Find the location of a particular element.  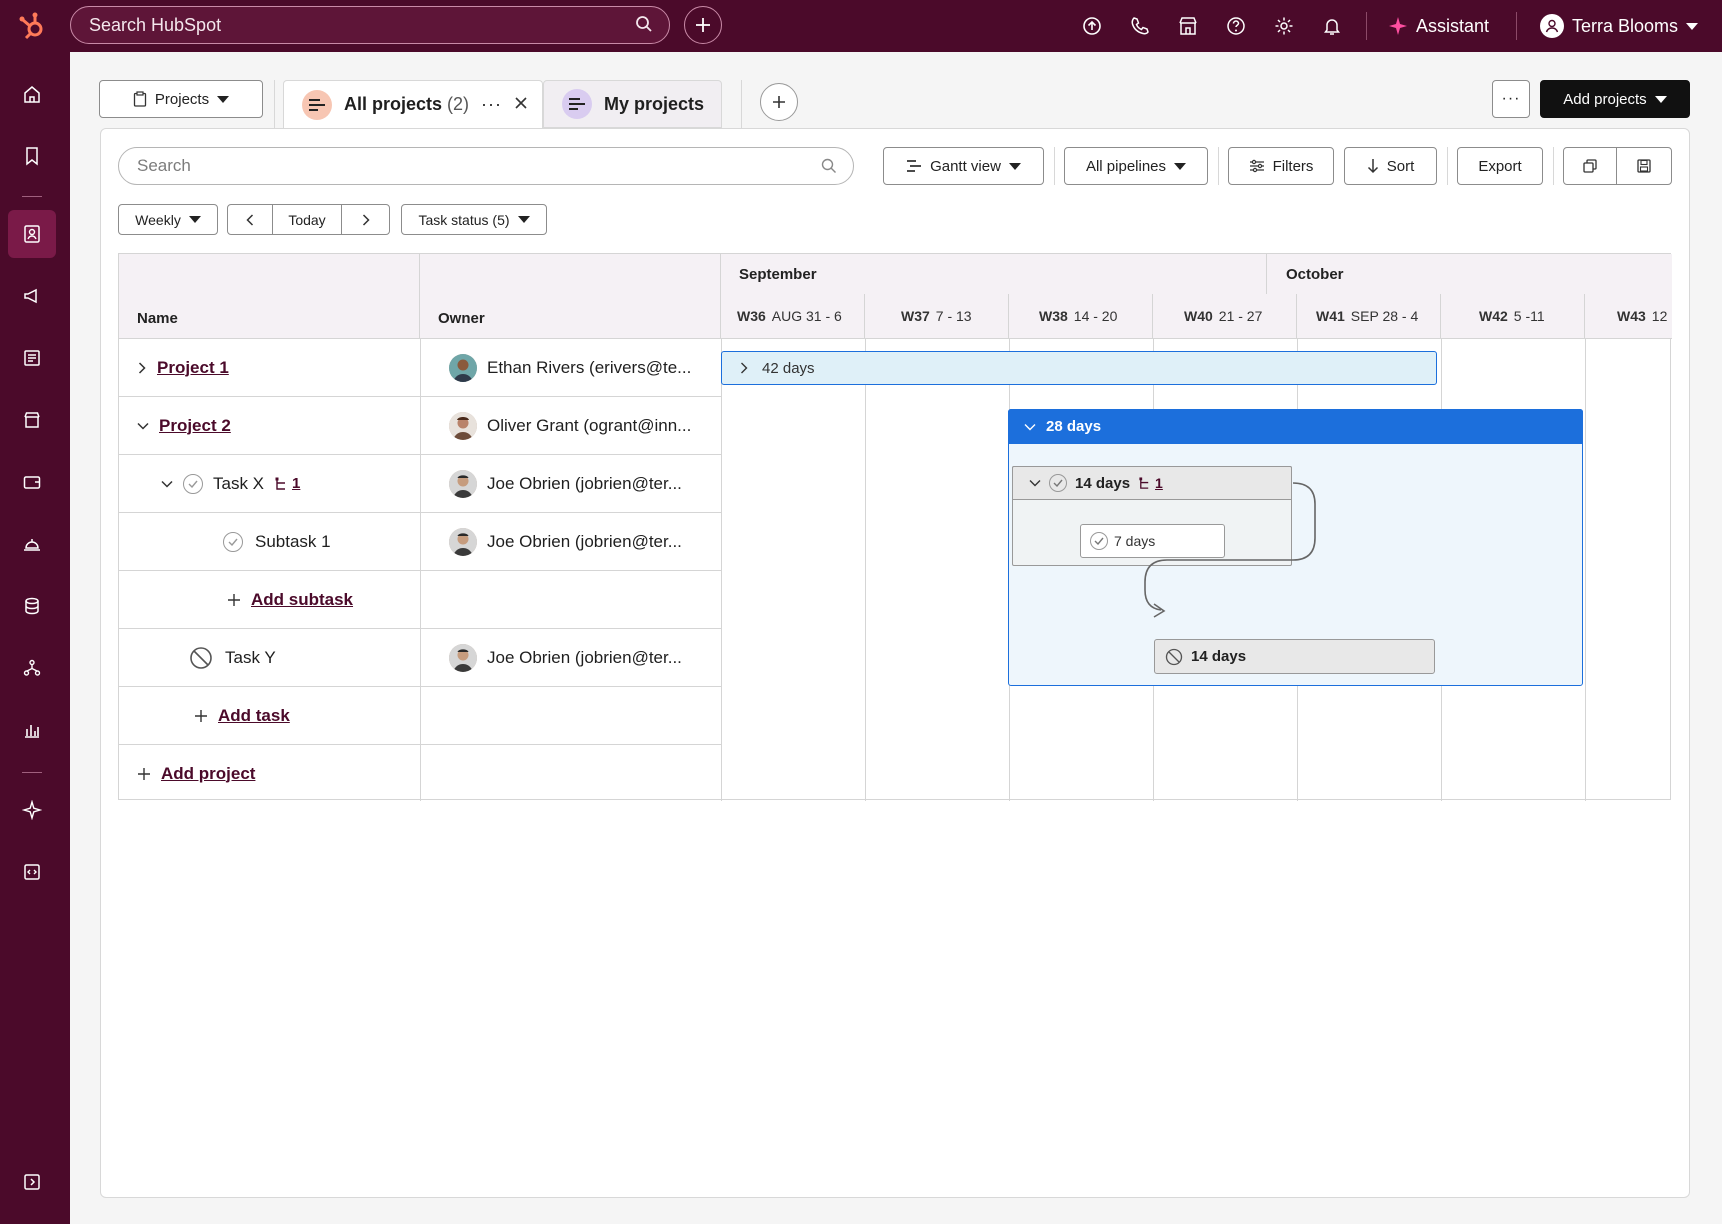

content-icon is located at coordinates (32, 358).